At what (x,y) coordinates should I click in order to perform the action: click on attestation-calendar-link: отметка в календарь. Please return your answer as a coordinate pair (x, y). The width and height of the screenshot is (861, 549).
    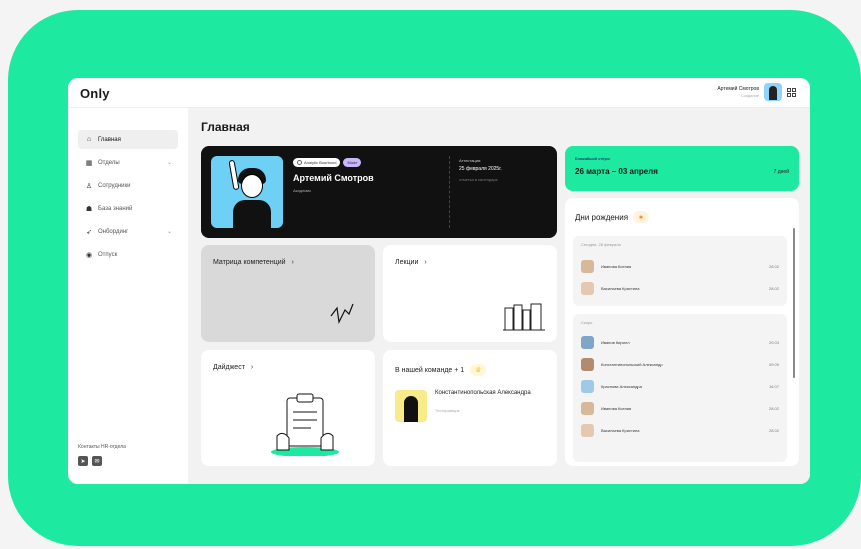
    Looking at the image, I should click on (478, 179).